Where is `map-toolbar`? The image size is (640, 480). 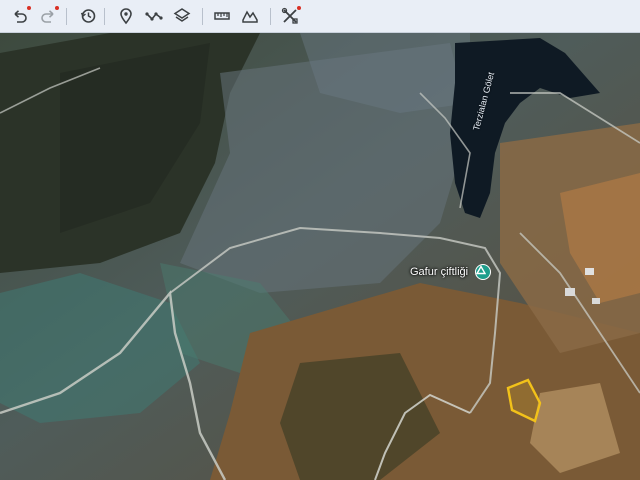
map-toolbar is located at coordinates (320, 16).